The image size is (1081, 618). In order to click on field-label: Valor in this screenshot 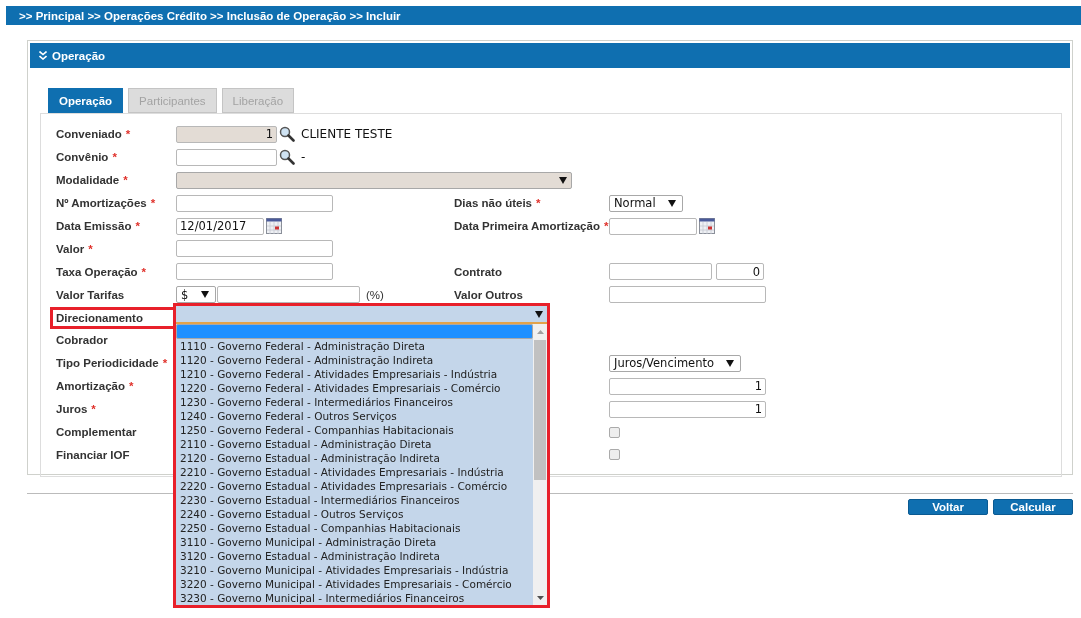, I will do `click(70, 248)`.